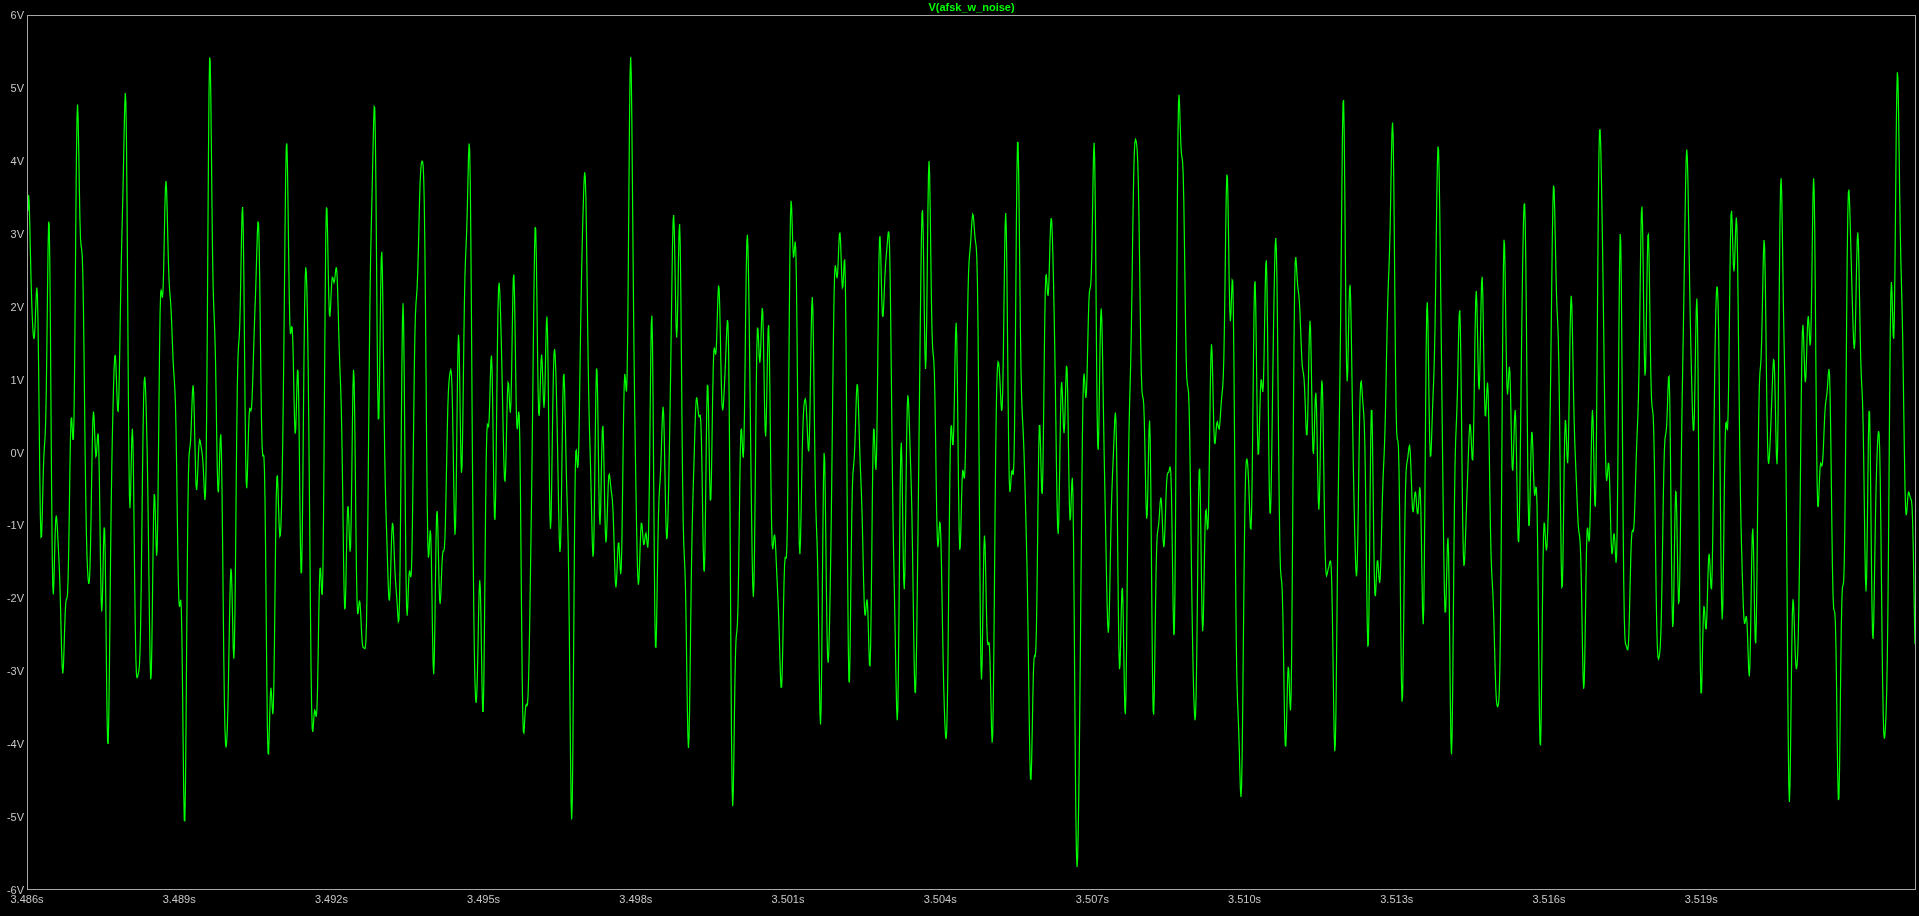  Describe the element at coordinates (17, 379) in the screenshot. I see `y-tick-label: 1V` at that location.